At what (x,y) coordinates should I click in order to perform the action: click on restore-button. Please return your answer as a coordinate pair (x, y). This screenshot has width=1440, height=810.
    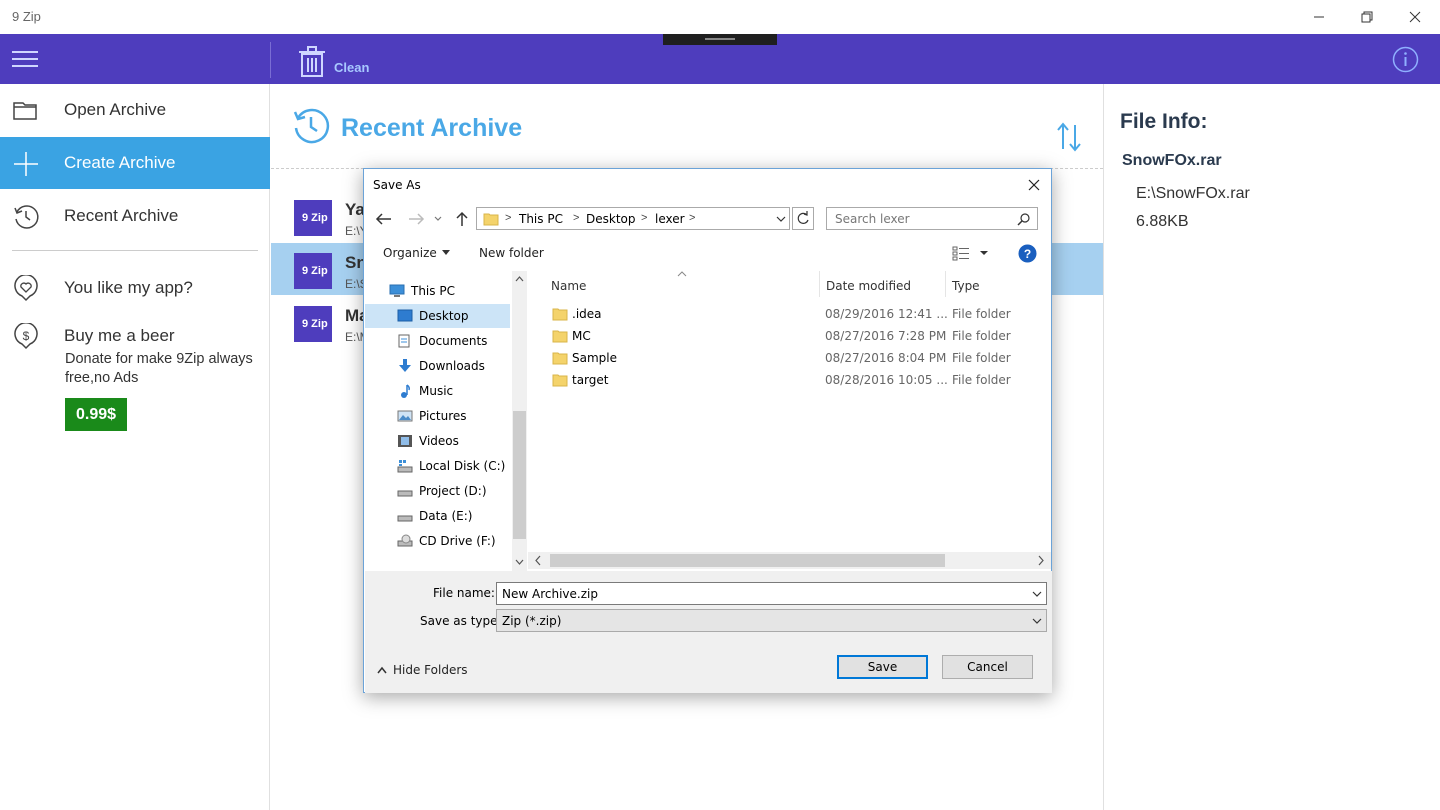
    Looking at the image, I should click on (1367, 17).